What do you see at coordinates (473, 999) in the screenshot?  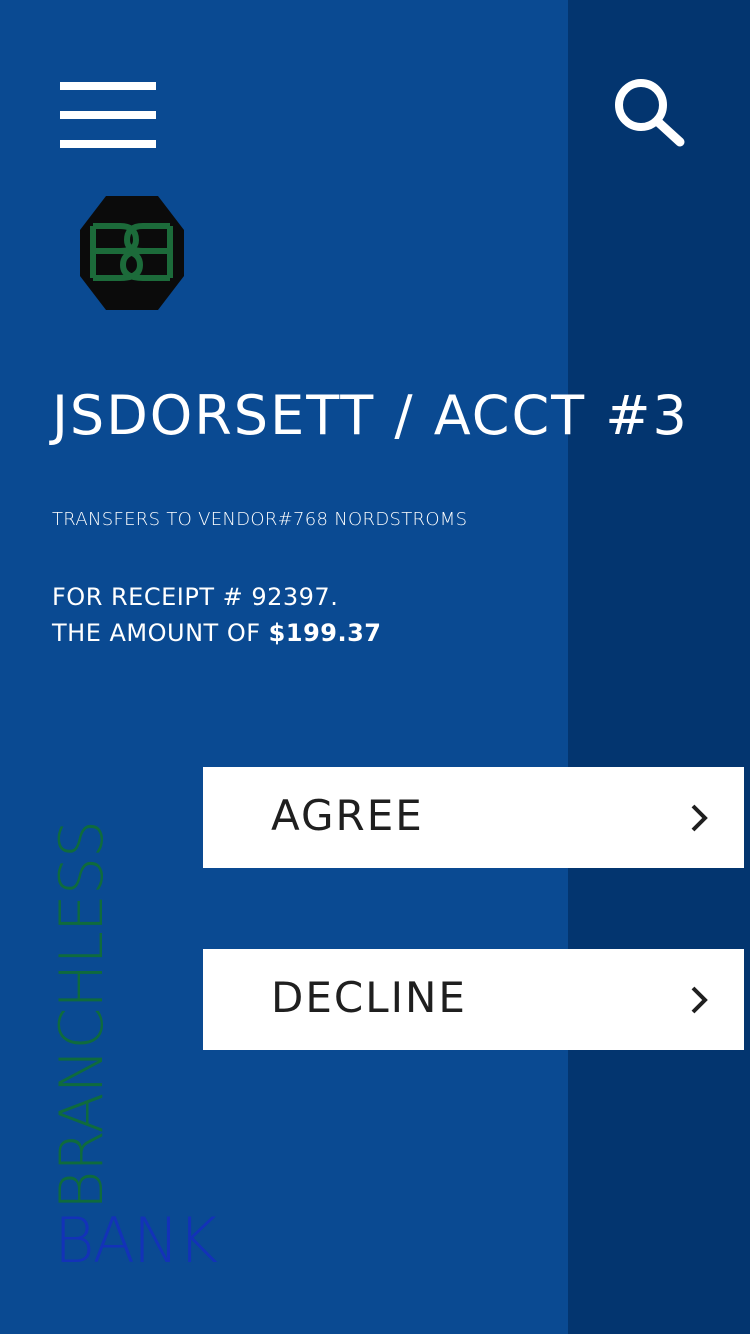 I see `decline-button: DECLINE` at bounding box center [473, 999].